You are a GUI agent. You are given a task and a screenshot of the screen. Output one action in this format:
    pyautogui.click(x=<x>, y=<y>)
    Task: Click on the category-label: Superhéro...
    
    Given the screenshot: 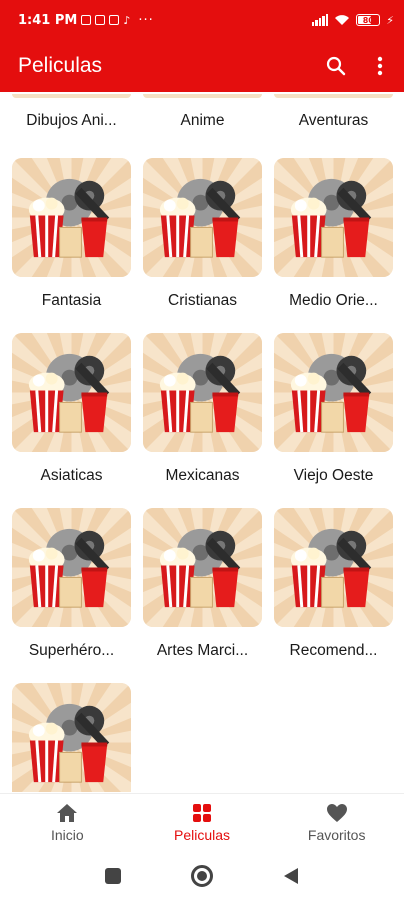 What is the action you would take?
    pyautogui.click(x=71, y=650)
    